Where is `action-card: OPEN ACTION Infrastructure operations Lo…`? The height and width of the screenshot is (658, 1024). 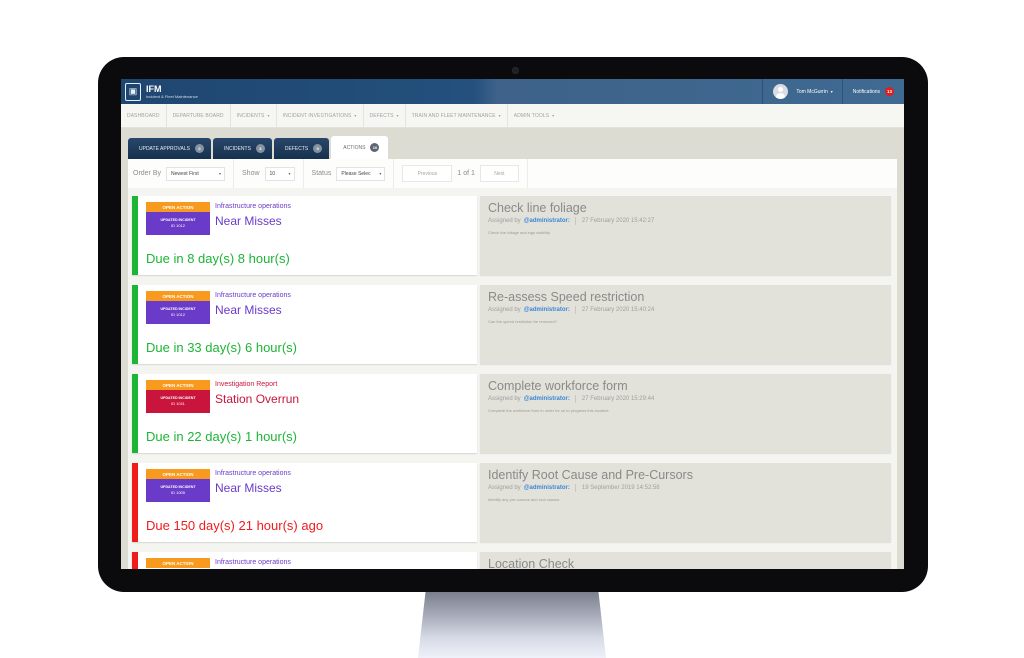 action-card: OPEN ACTION Infrastructure operations Lo… is located at coordinates (514, 560).